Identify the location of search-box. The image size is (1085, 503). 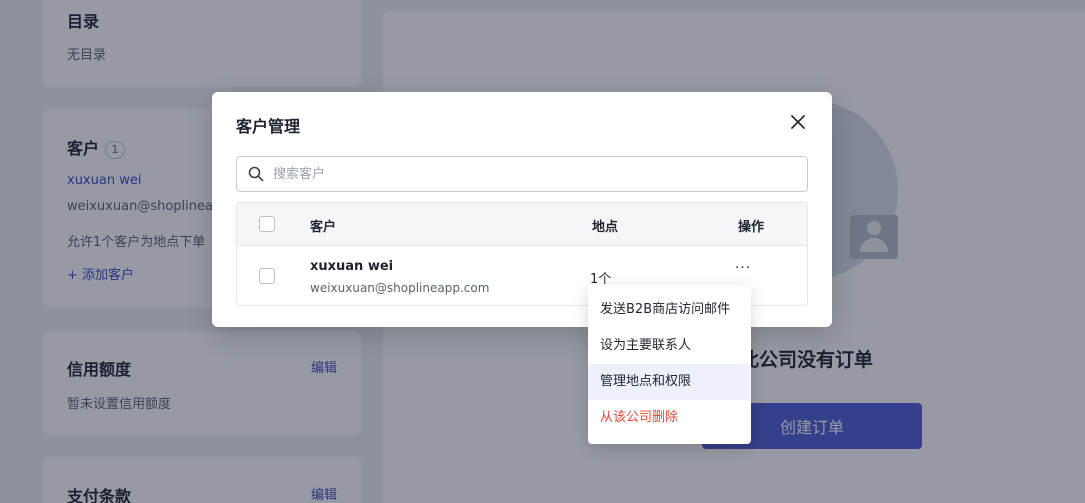
(522, 174).